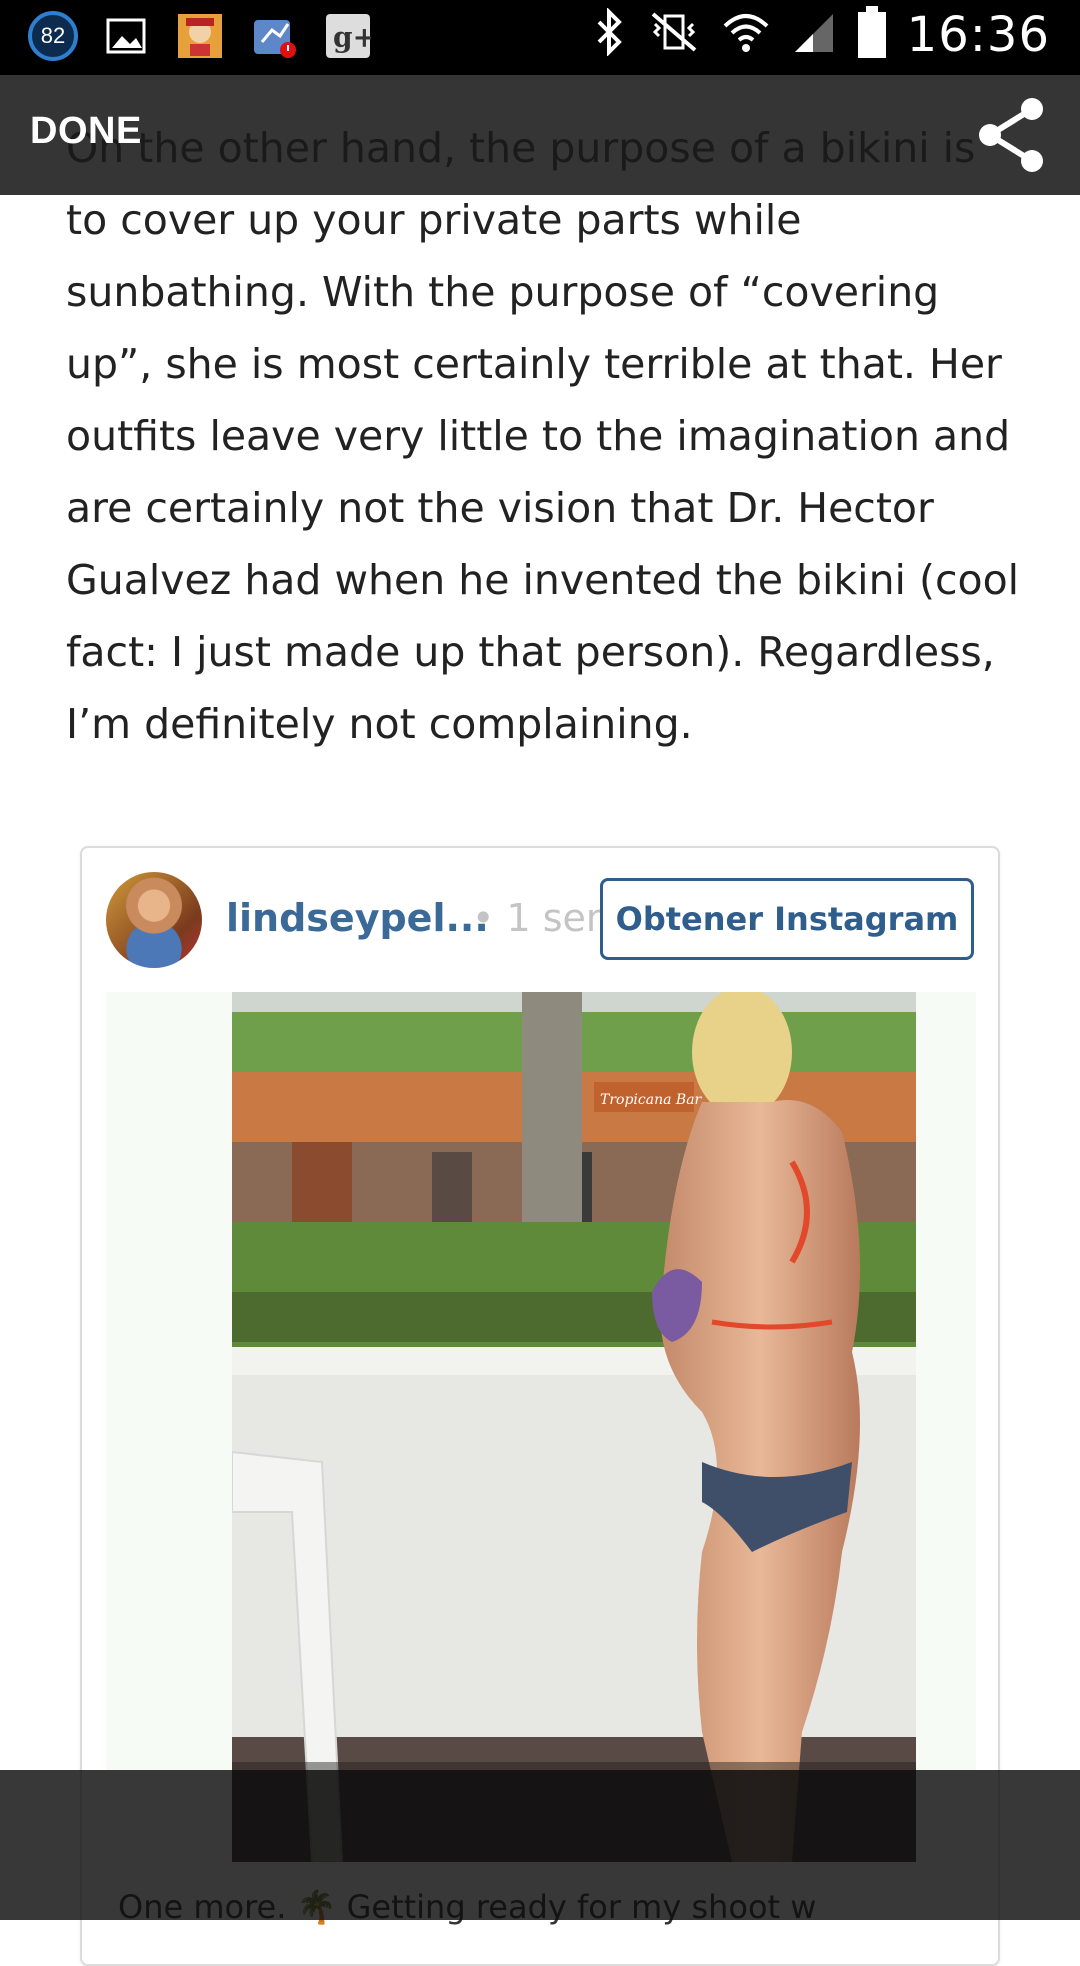 The image size is (1080, 1966). What do you see at coordinates (651, 1100) in the screenshot?
I see `photo-sign-text: Tropicana Bar` at bounding box center [651, 1100].